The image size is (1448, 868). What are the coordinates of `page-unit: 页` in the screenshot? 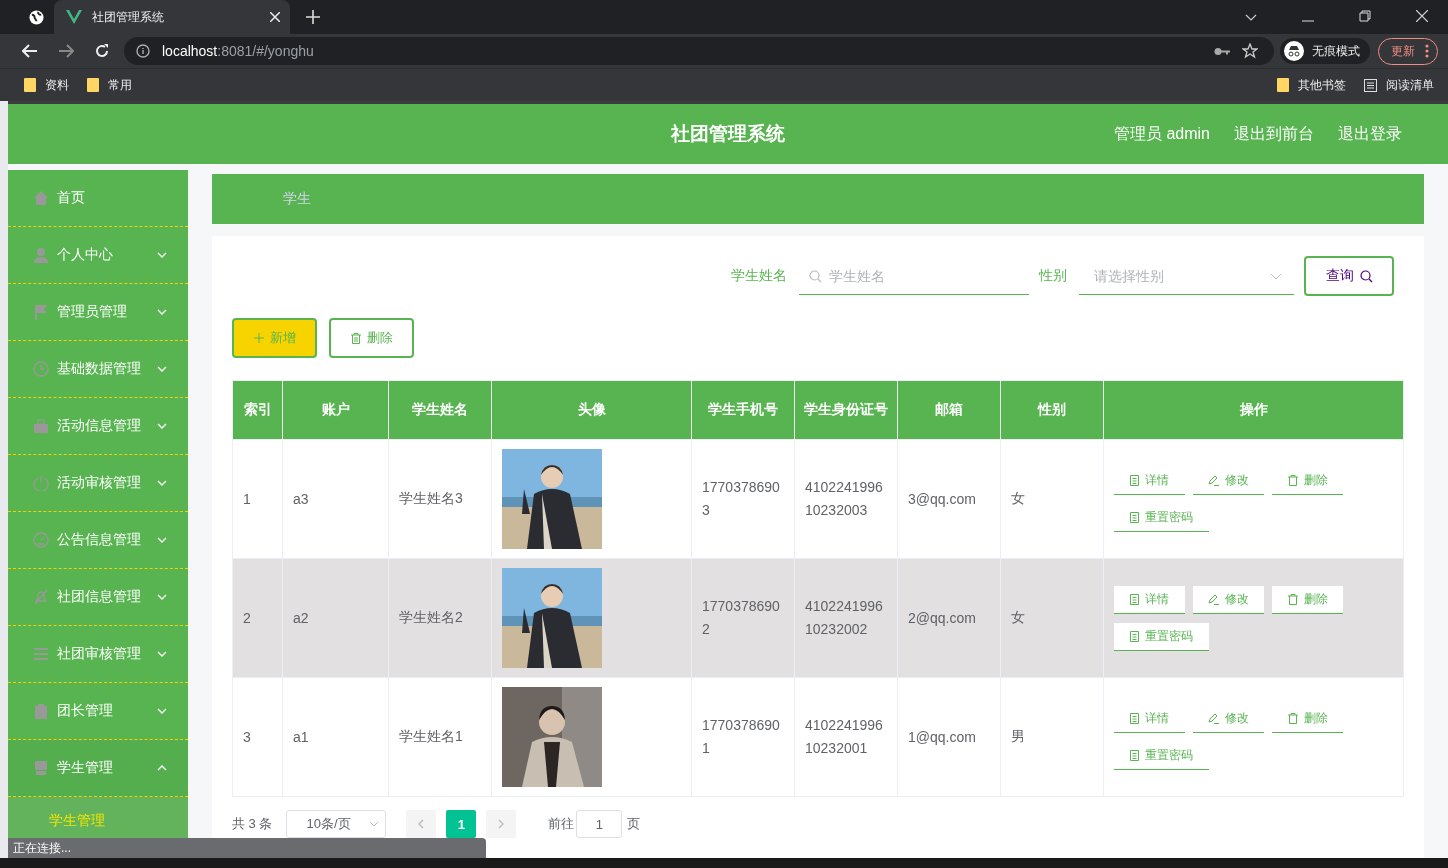 It's located at (634, 824).